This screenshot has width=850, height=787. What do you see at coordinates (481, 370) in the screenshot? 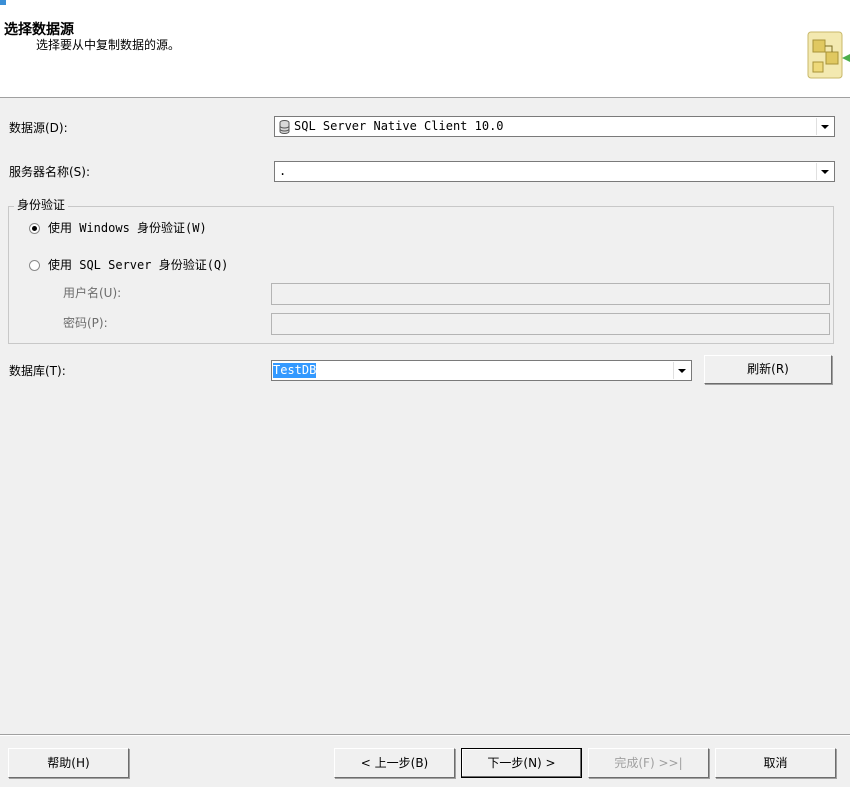
I see `database-combo: TestDB` at bounding box center [481, 370].